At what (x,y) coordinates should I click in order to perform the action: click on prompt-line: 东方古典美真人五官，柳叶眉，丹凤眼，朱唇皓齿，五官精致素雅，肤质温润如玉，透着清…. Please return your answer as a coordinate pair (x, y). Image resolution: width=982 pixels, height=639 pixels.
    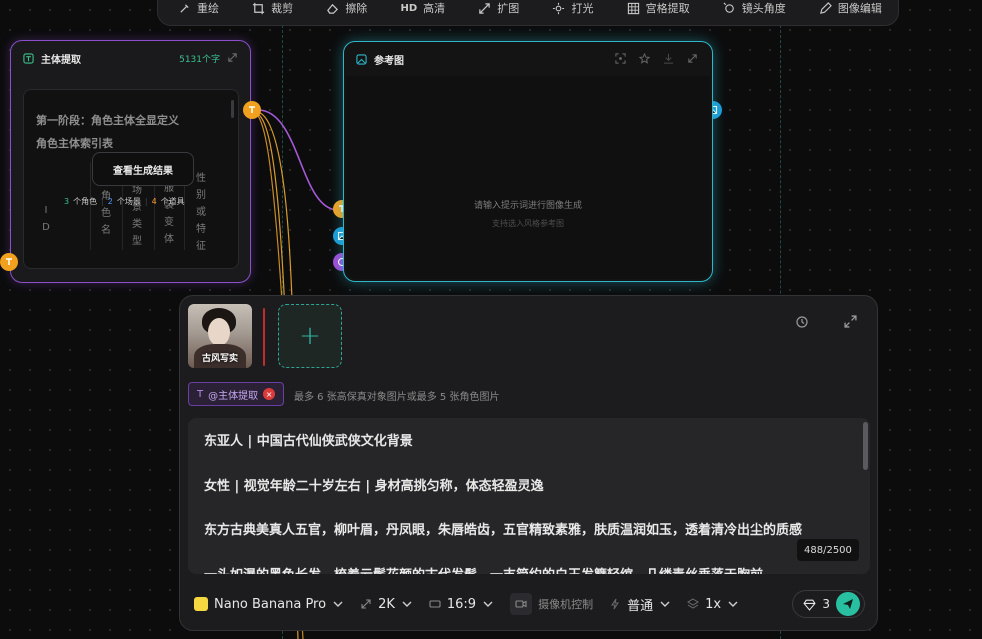
    Looking at the image, I should click on (503, 530).